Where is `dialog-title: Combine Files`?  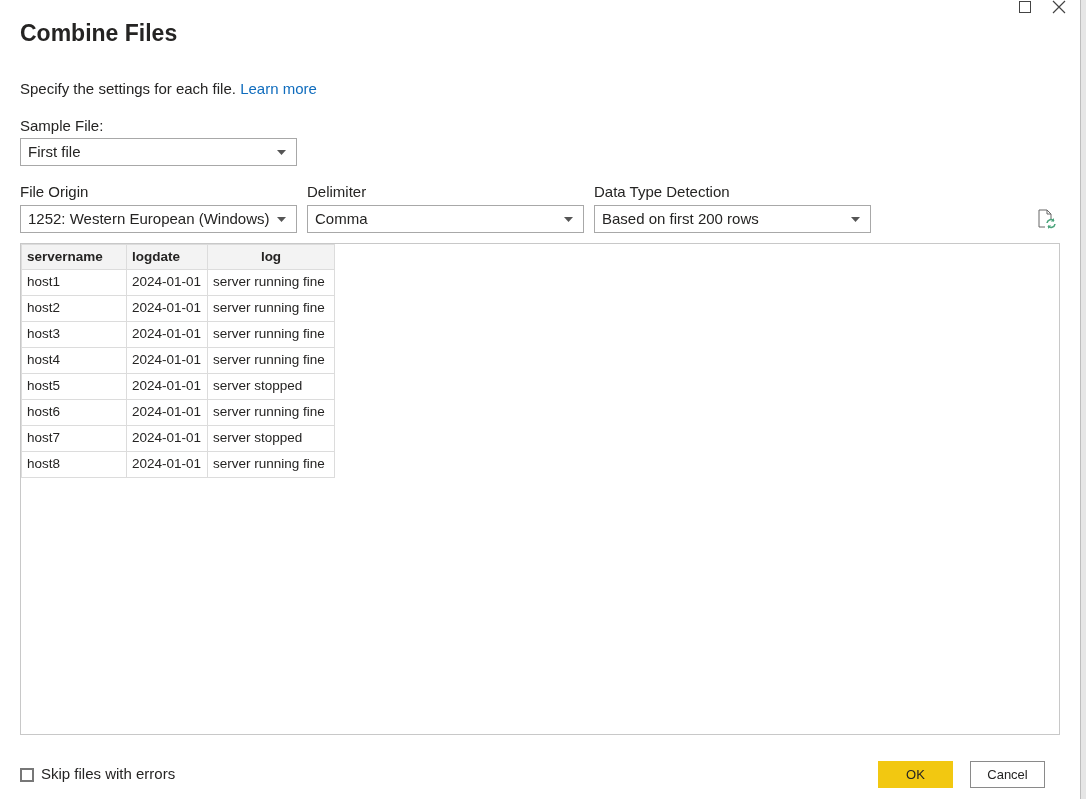
dialog-title: Combine Files is located at coordinates (99, 33).